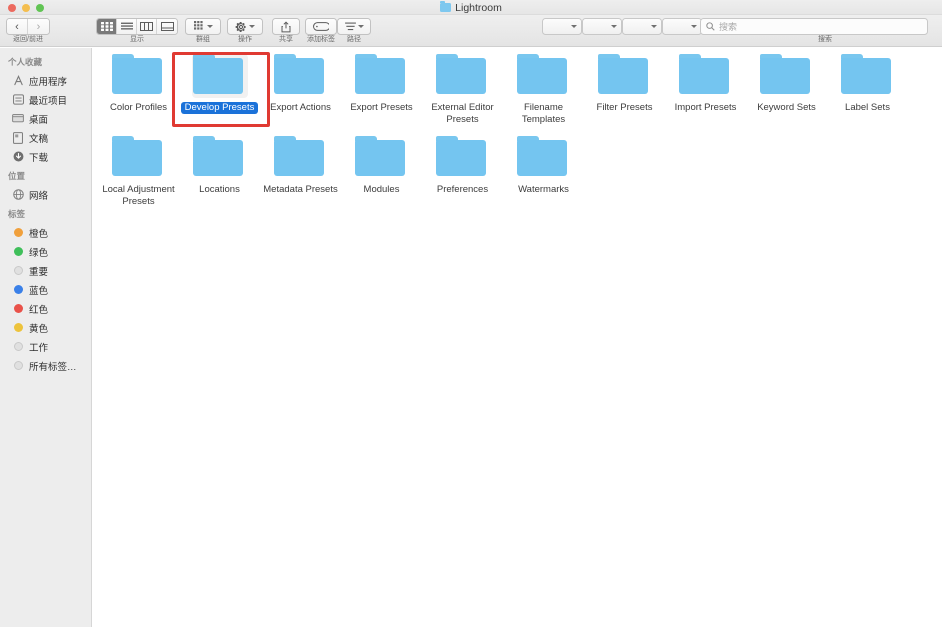 The height and width of the screenshot is (627, 942). I want to click on file-item-label: Locations, so click(219, 189).